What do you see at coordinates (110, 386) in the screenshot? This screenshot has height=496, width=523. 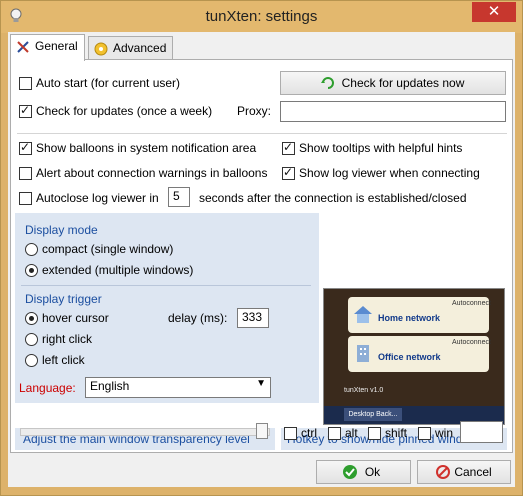 I see `language-value: English` at bounding box center [110, 386].